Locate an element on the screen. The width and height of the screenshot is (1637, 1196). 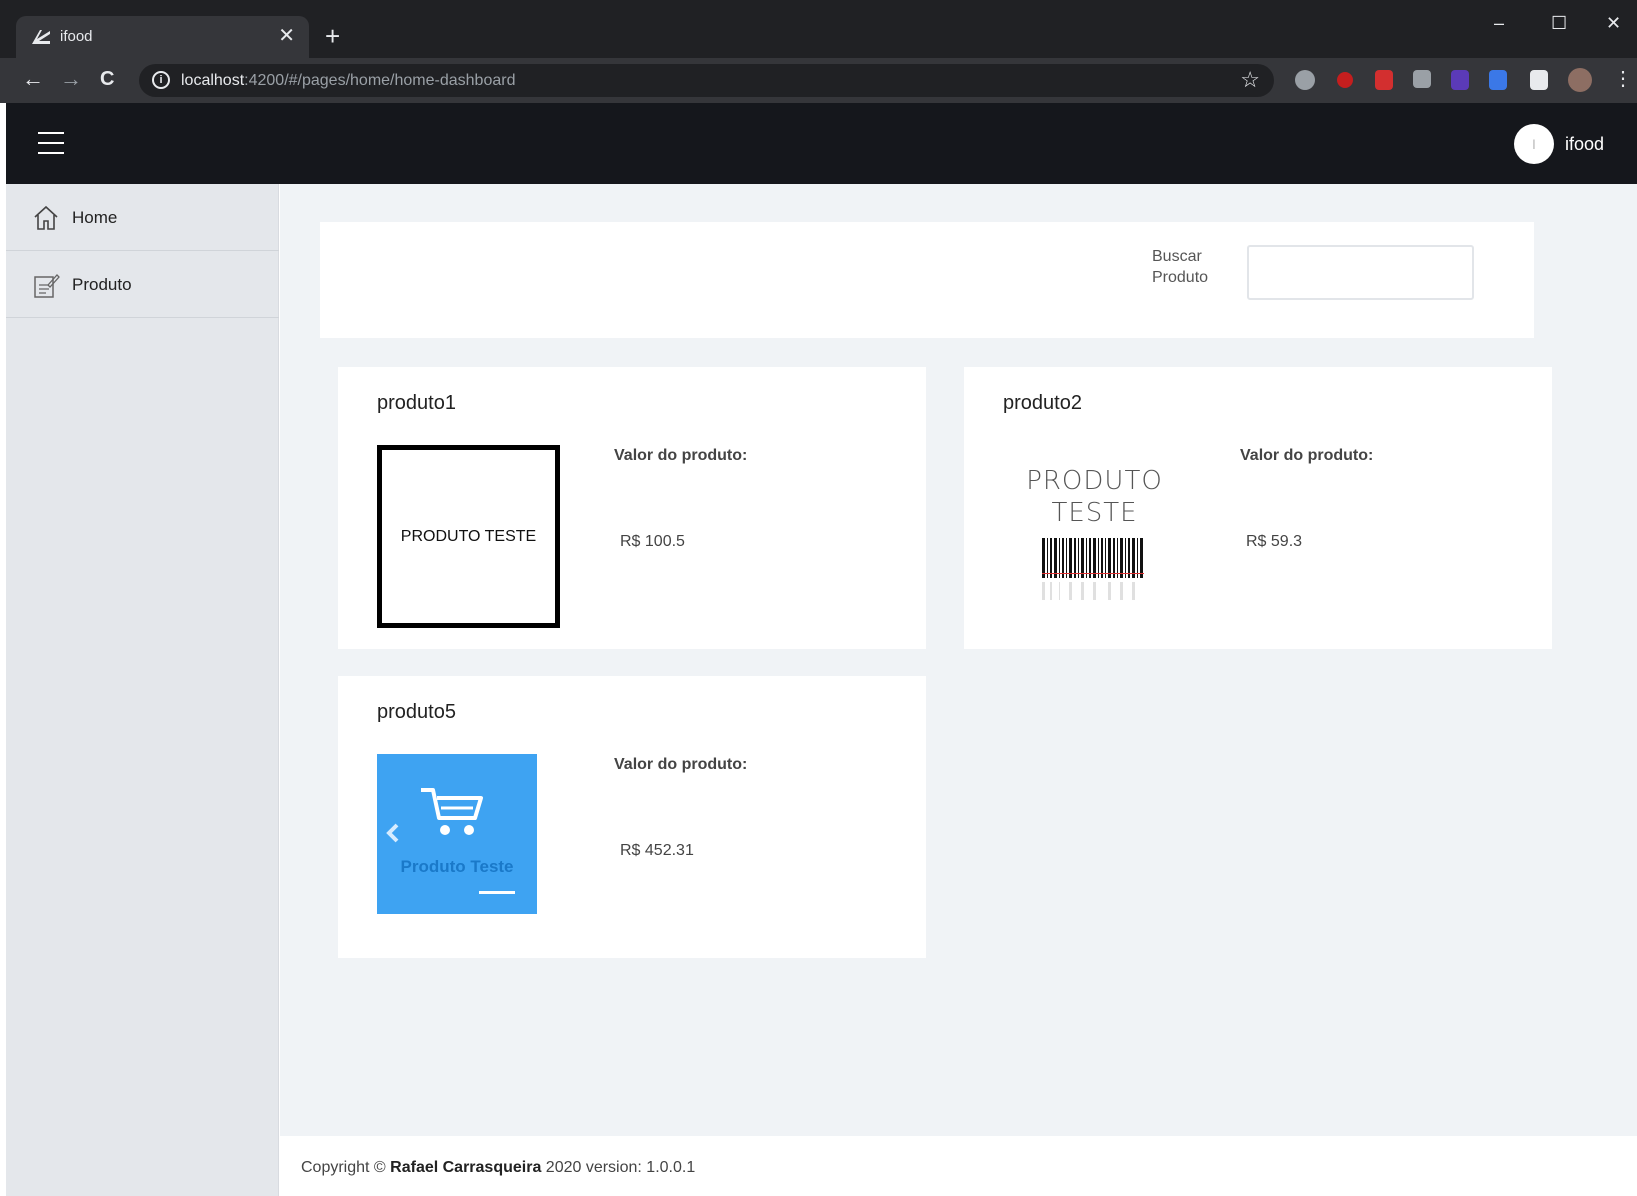
sidebar-item-home: Home is located at coordinates (142, 217).